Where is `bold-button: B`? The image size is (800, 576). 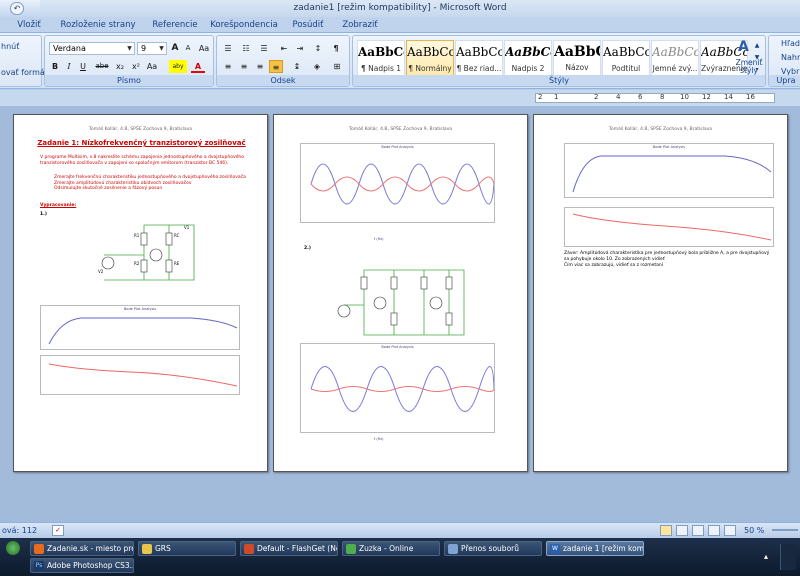 bold-button: B is located at coordinates (55, 66).